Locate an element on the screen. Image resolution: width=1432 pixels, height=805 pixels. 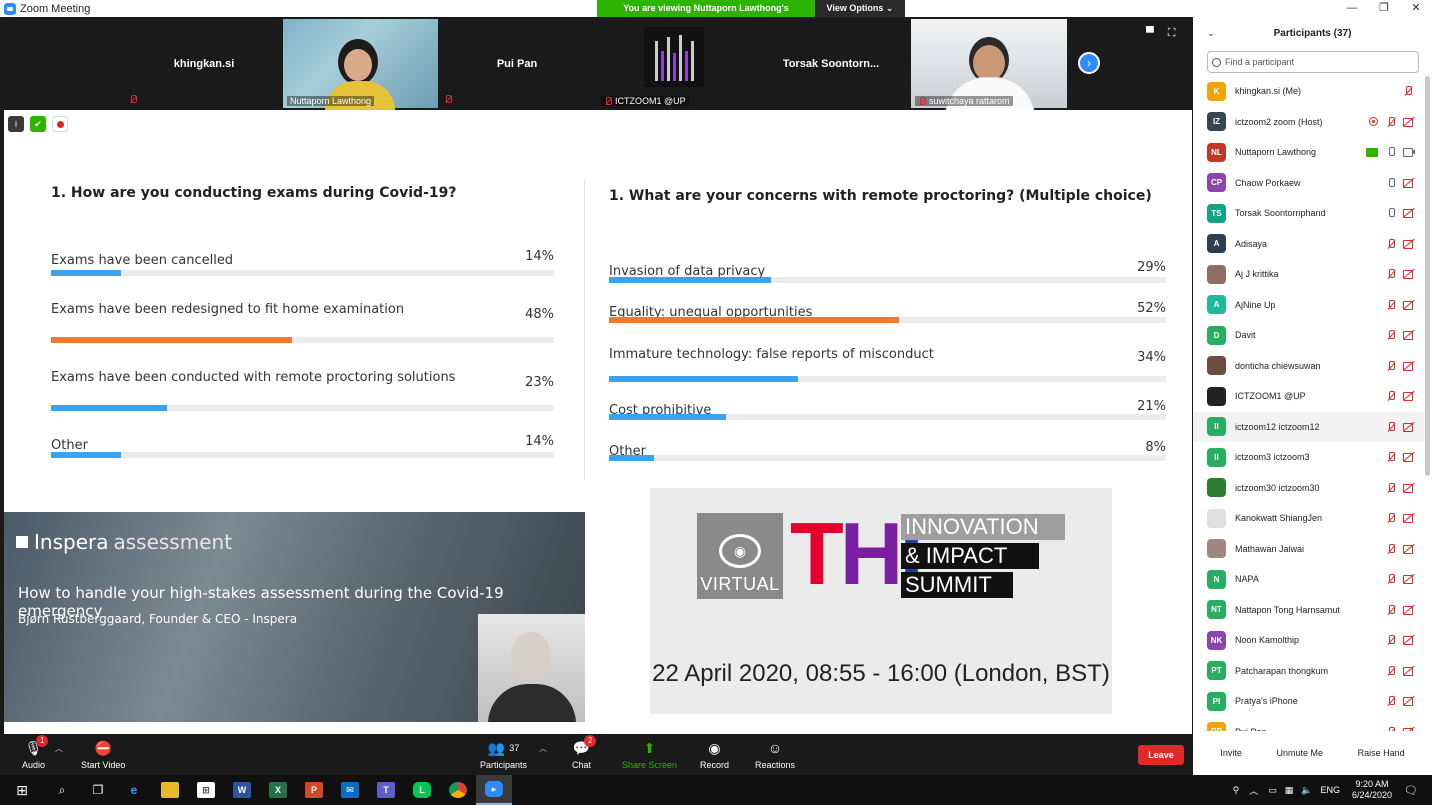
audio-button: 🎙 1 Audio is located at coordinates (35, 752).